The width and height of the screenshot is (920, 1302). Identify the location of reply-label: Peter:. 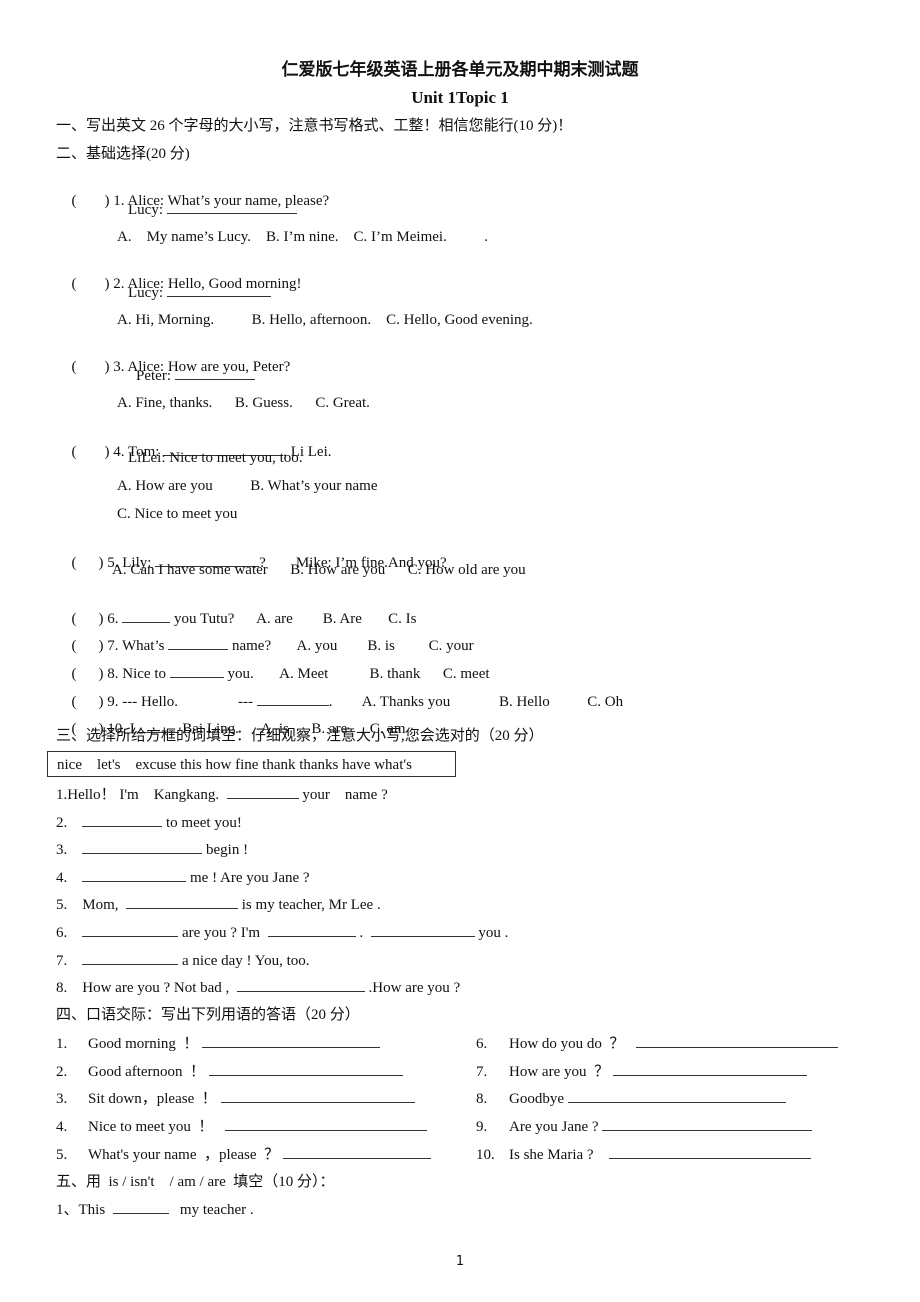
(153, 376).